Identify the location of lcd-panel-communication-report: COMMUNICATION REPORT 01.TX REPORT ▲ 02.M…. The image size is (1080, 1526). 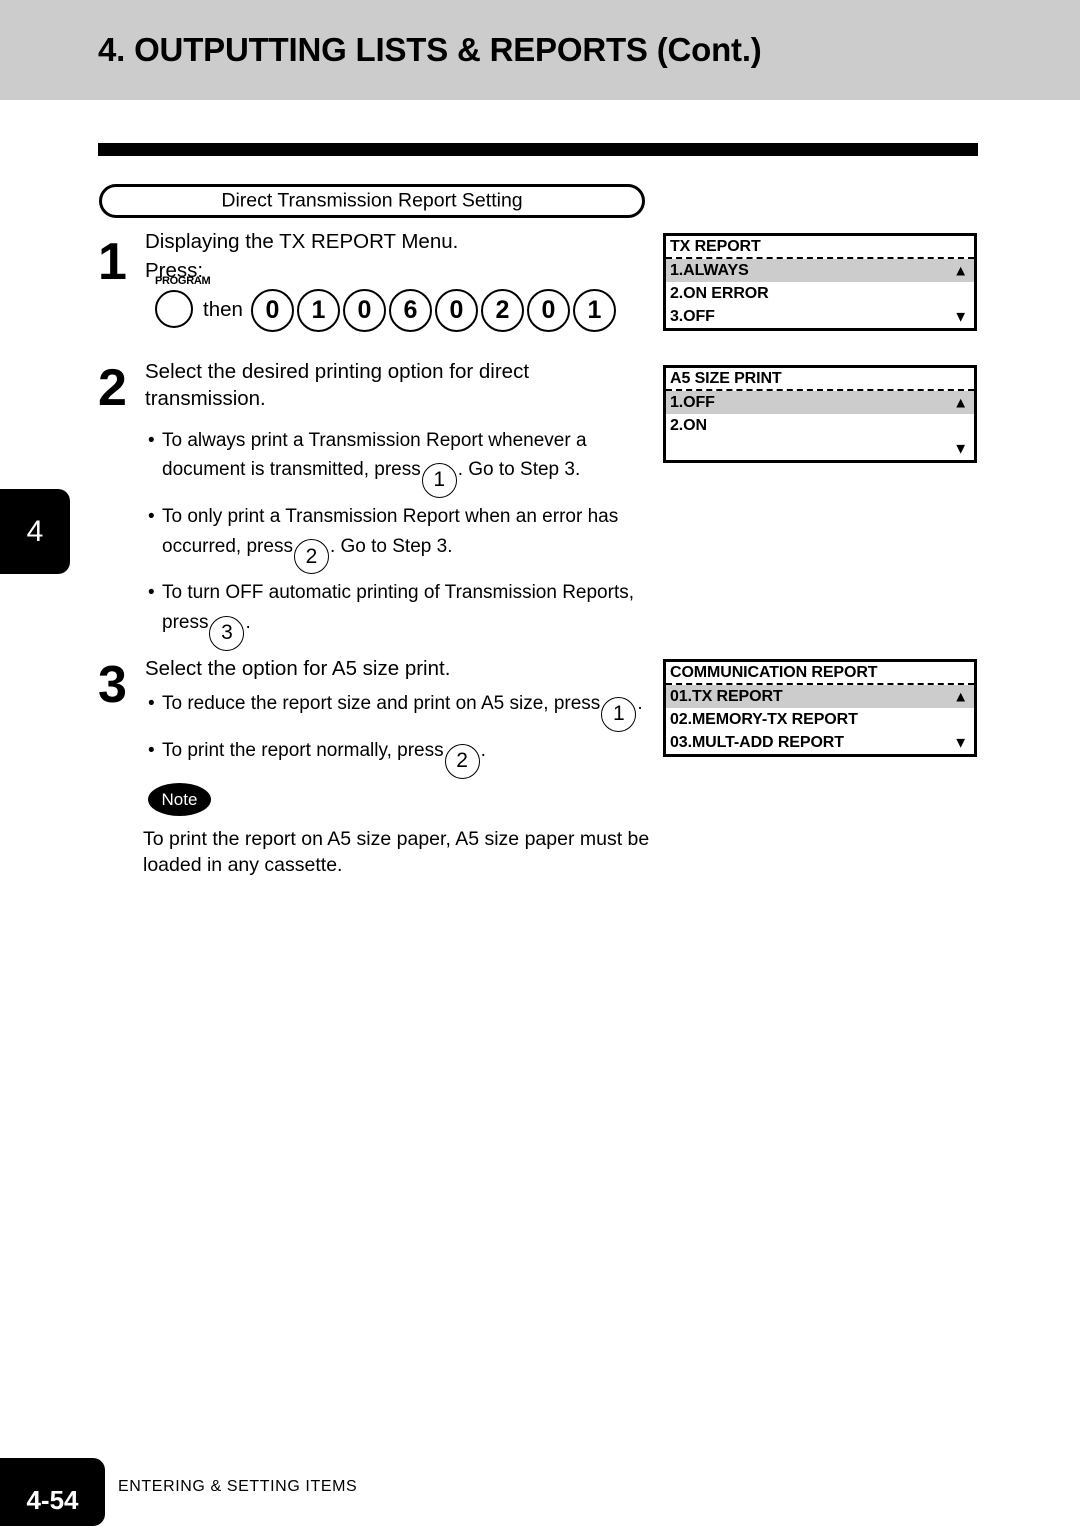
(820, 708).